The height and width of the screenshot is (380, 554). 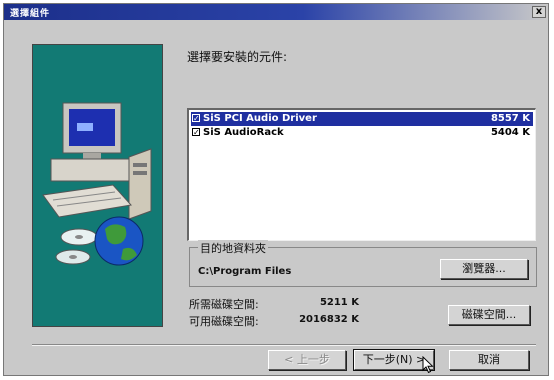 What do you see at coordinates (428, 365) in the screenshot?
I see `mouse-pointer-icon` at bounding box center [428, 365].